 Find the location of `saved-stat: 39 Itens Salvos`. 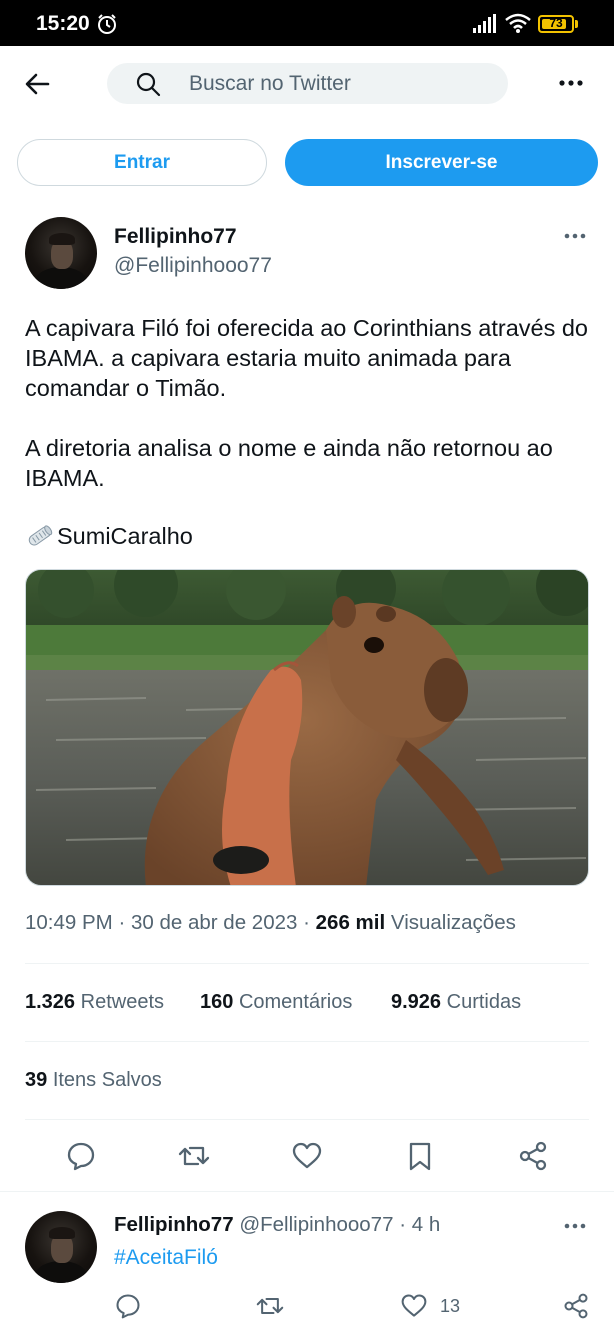

saved-stat: 39 Itens Salvos is located at coordinates (93, 1080).